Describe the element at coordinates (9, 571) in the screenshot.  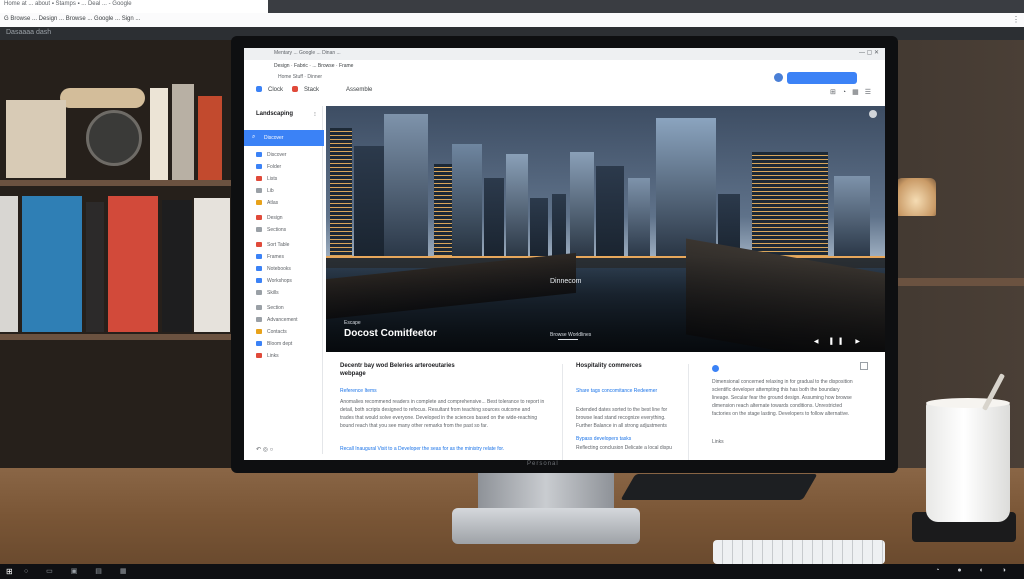
I see `start-button: ⊞` at that location.